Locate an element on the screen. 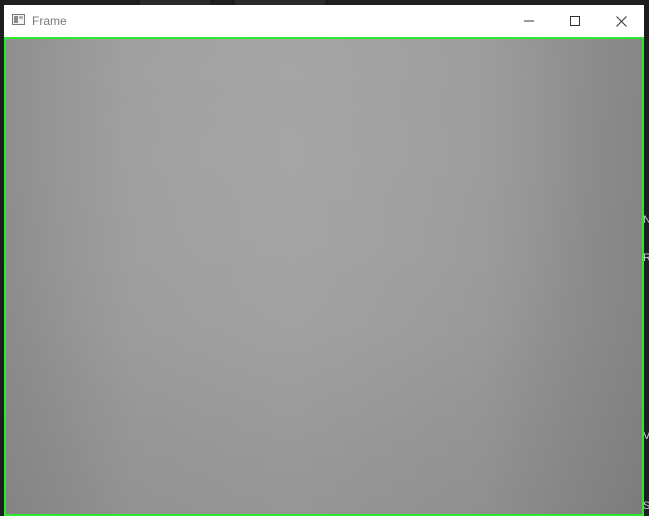 The image size is (649, 516). window-titlebar: Frame is located at coordinates (324, 21).